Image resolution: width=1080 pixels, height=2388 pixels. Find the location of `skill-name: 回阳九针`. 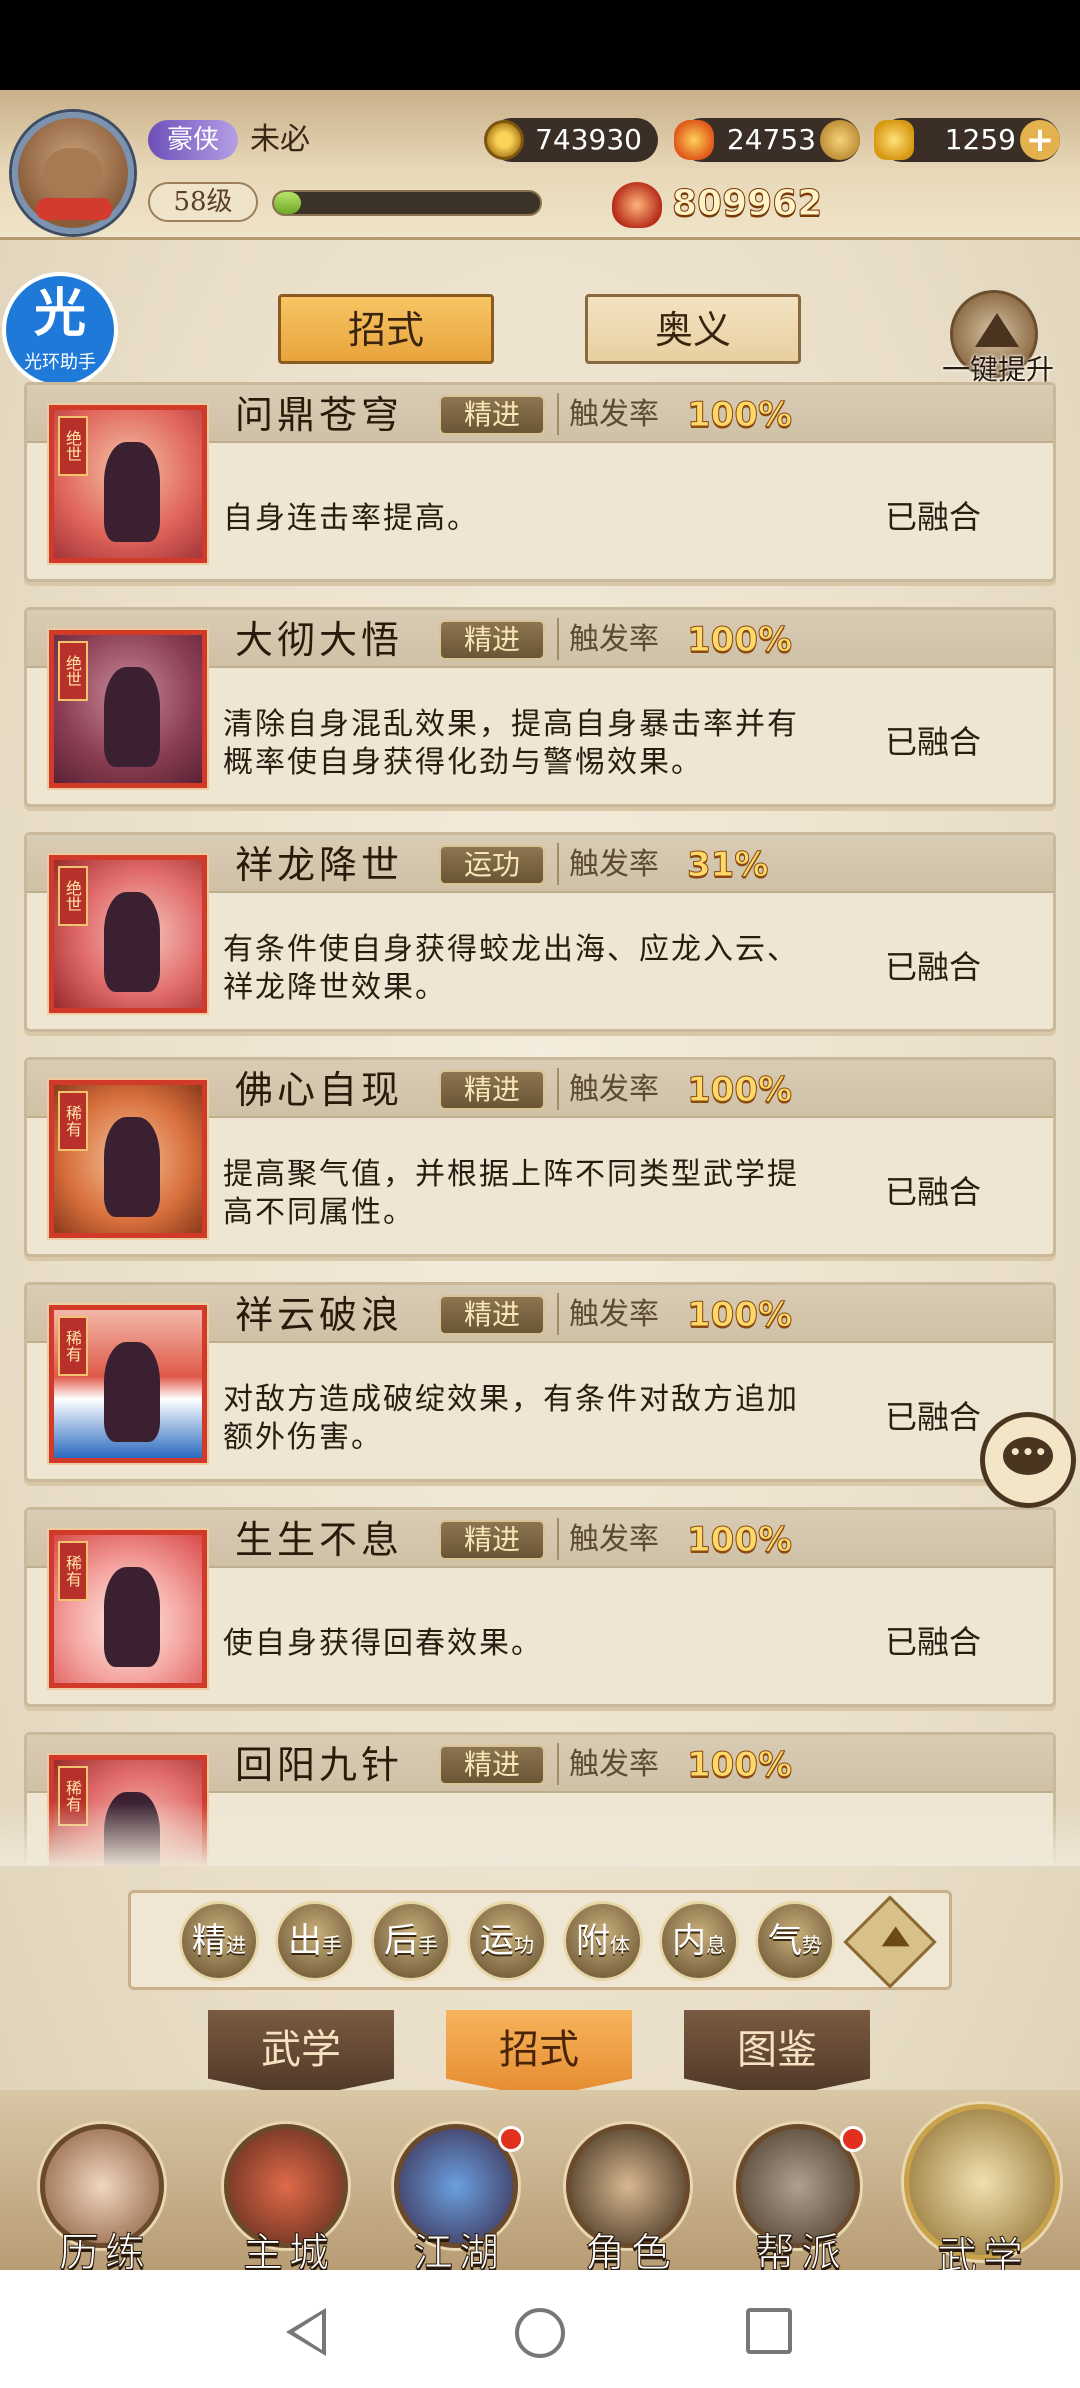

skill-name: 回阳九针 is located at coordinates (319, 1765).